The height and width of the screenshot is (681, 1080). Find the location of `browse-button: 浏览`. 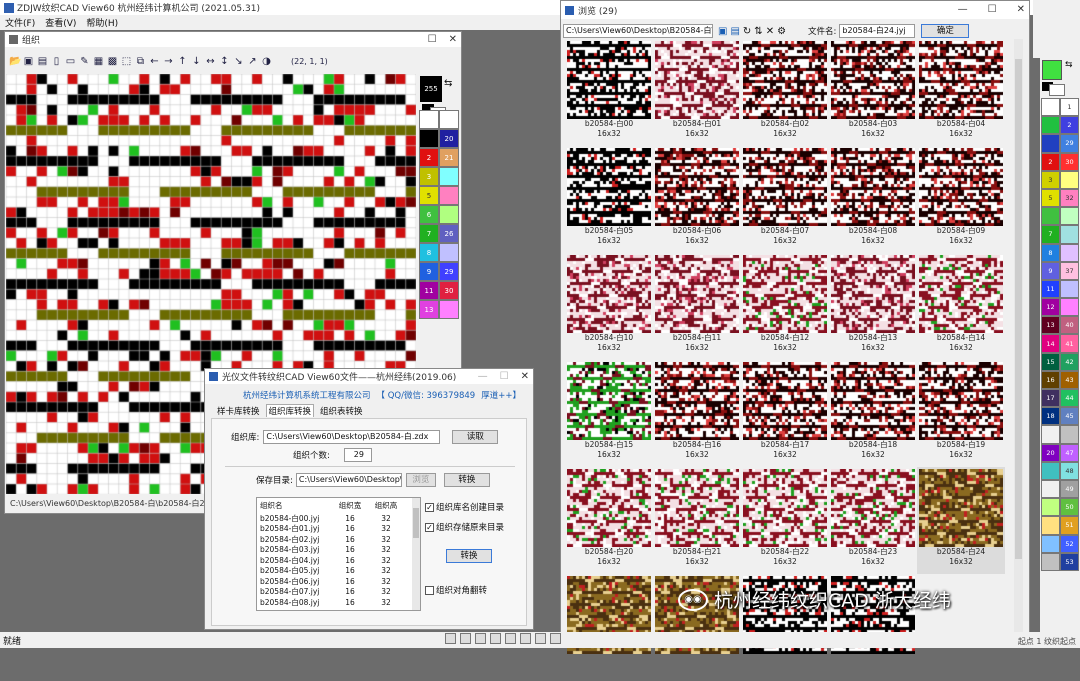

browse-button: 浏览 is located at coordinates (420, 480).